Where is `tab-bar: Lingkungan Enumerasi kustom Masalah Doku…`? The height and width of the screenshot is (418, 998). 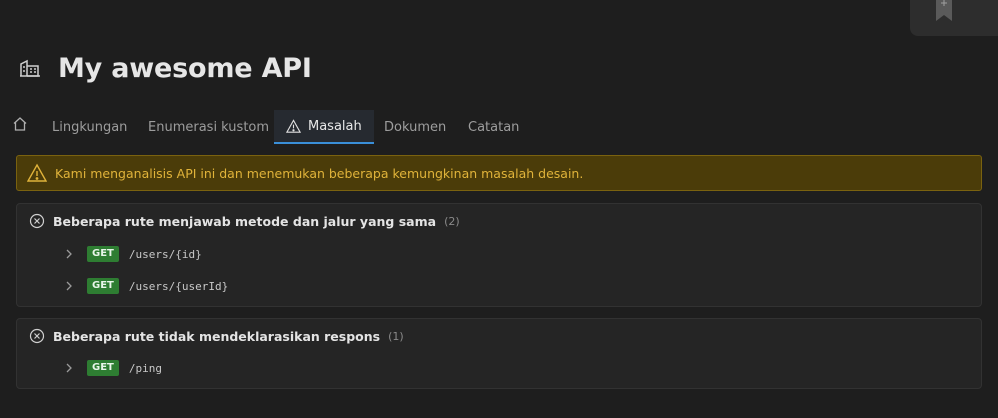
tab-bar: Lingkungan Enumerasi kustom Masalah Doku… is located at coordinates (499, 127).